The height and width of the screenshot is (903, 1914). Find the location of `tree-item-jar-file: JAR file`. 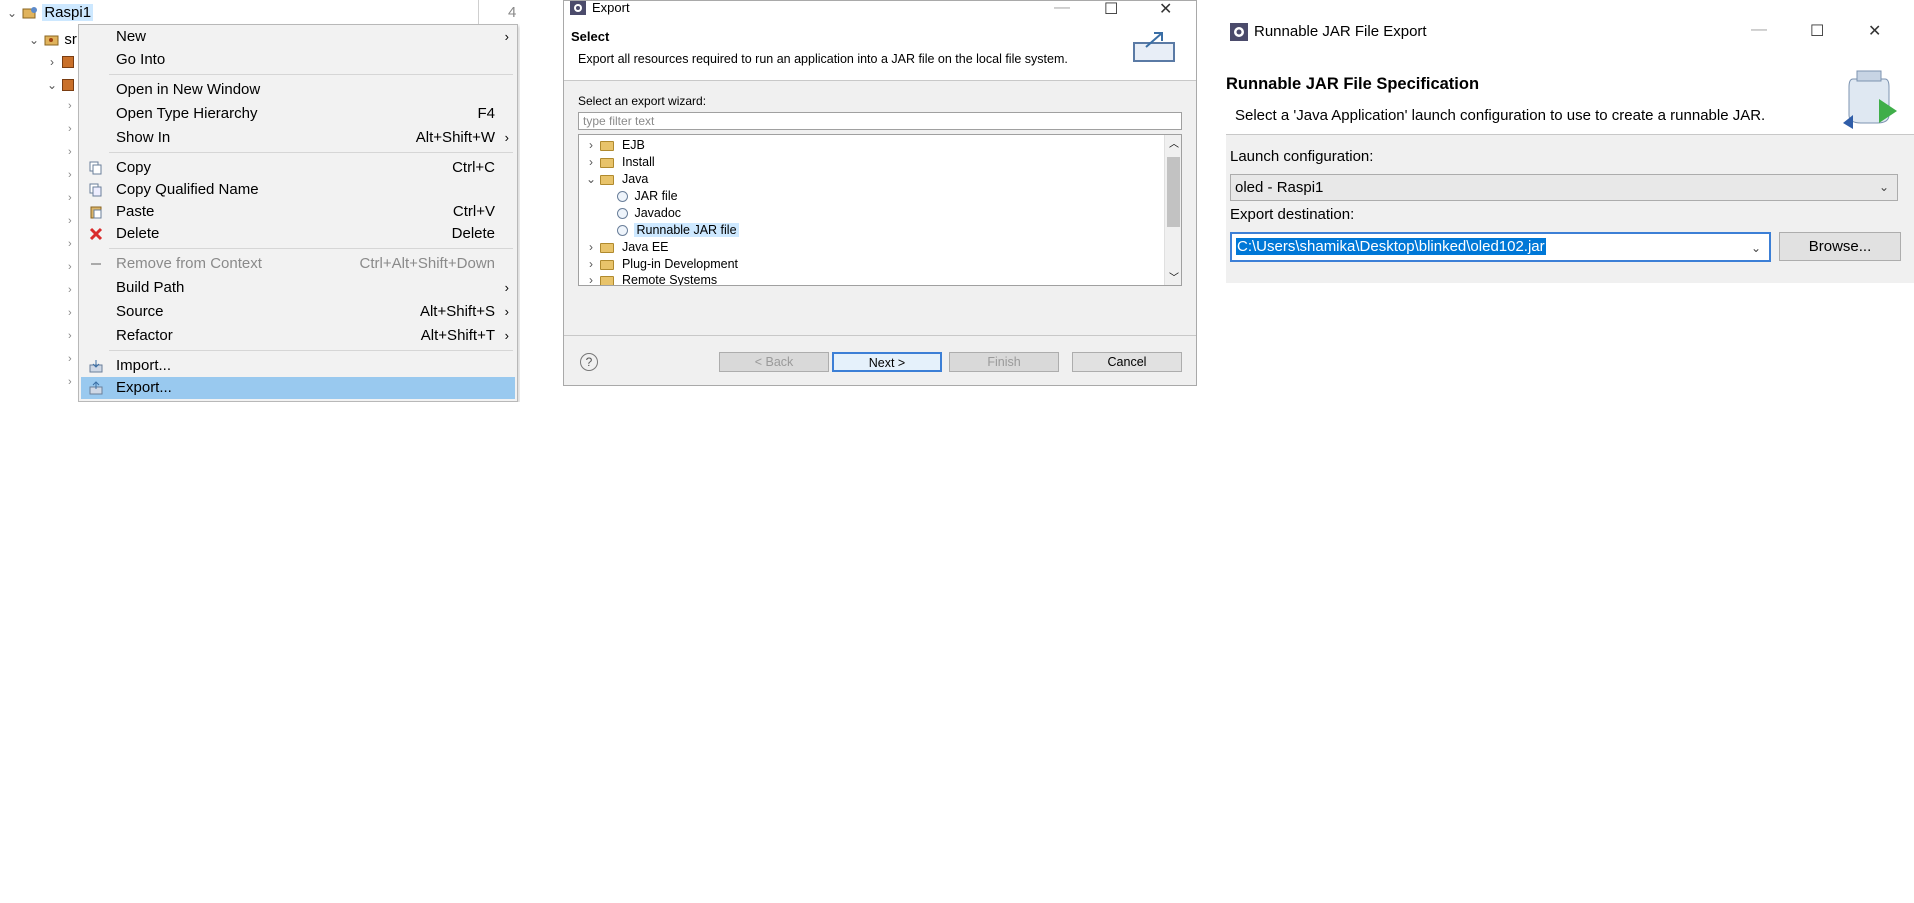

tree-item-jar-file: JAR file is located at coordinates (647, 196).